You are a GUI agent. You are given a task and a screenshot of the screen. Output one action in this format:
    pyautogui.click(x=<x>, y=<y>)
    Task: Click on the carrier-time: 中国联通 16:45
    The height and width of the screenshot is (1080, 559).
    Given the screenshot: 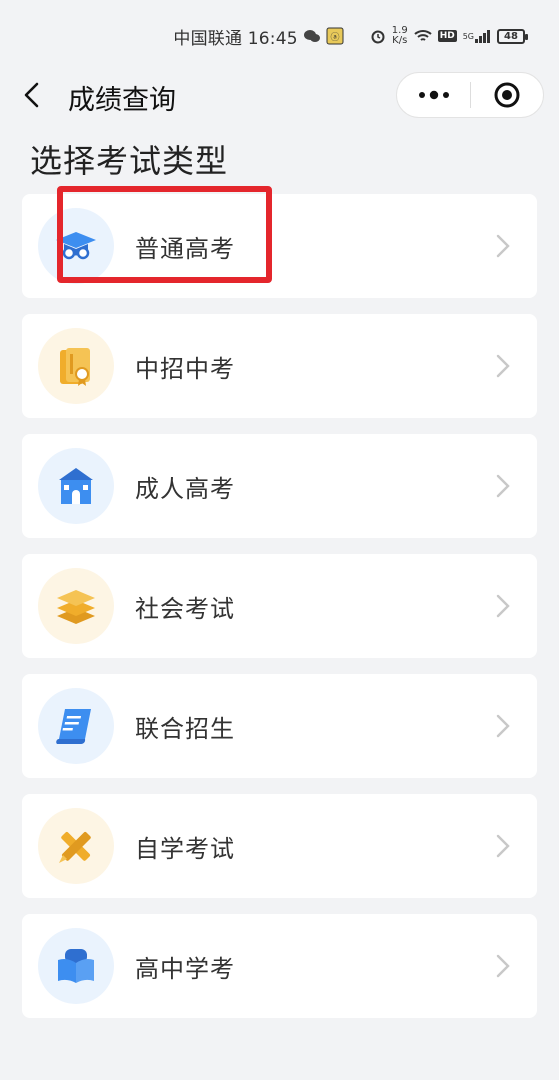 What is the action you would take?
    pyautogui.click(x=235, y=38)
    